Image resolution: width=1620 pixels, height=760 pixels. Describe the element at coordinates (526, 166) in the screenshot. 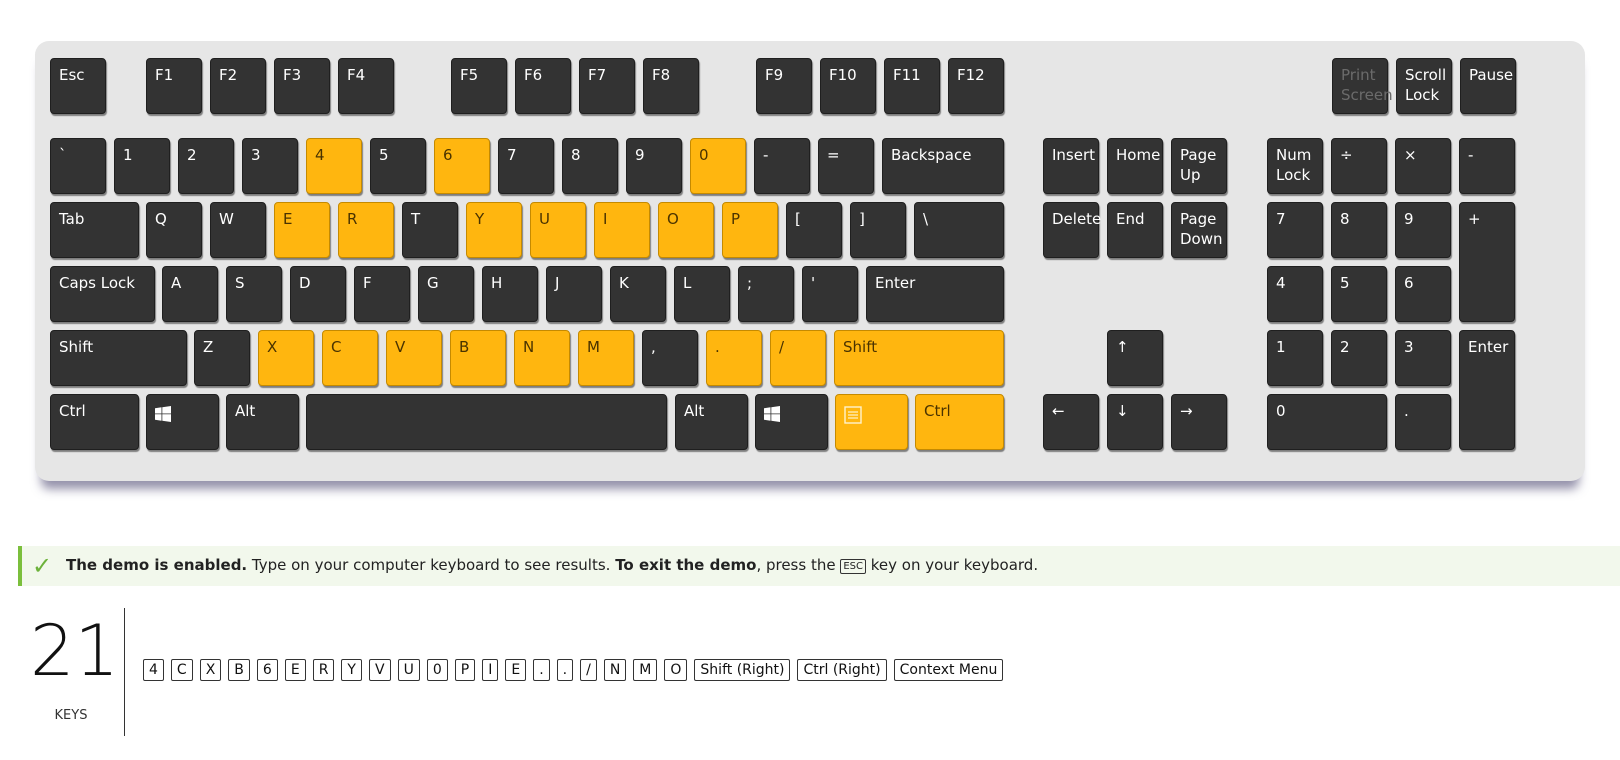

I see `key-7: 7` at that location.